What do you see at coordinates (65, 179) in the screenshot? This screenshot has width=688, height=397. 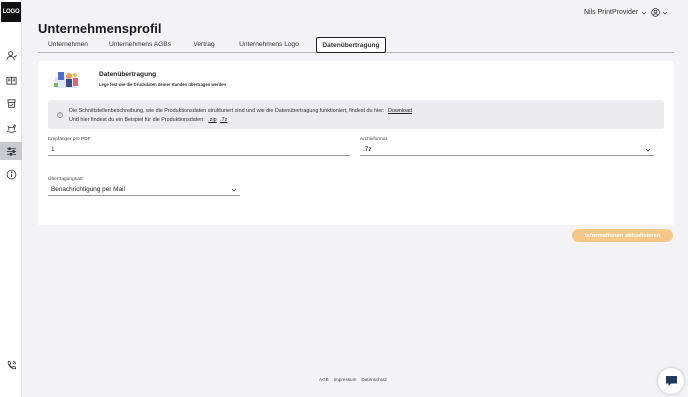 I see `transfer-type-label: Übertragungsart` at bounding box center [65, 179].